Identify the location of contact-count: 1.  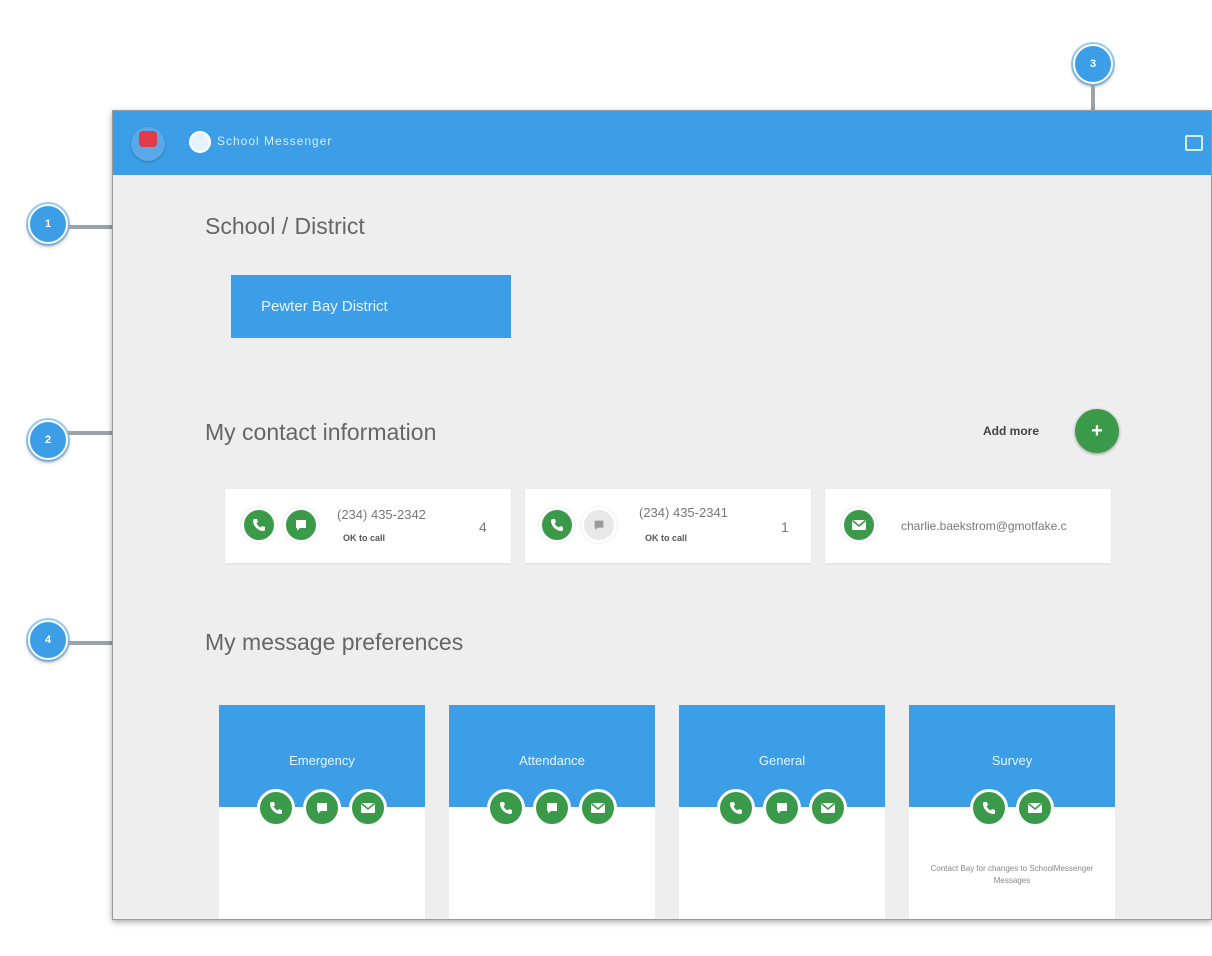
(785, 527).